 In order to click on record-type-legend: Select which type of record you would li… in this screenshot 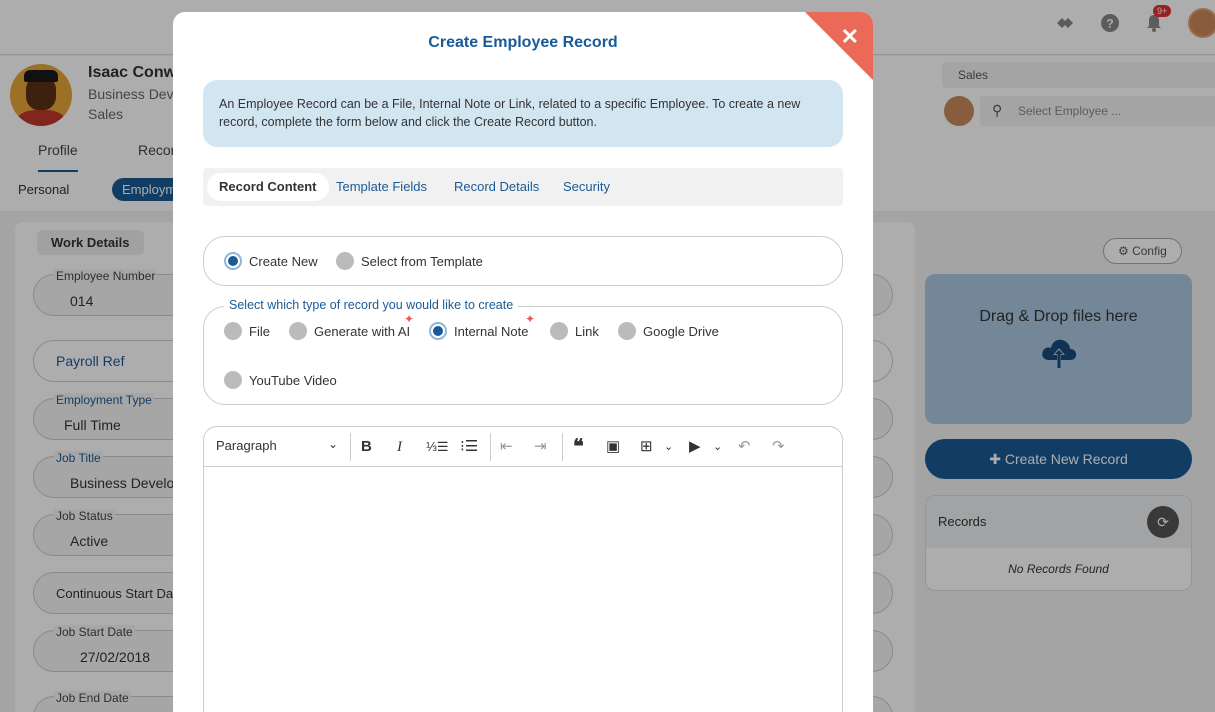, I will do `click(371, 305)`.